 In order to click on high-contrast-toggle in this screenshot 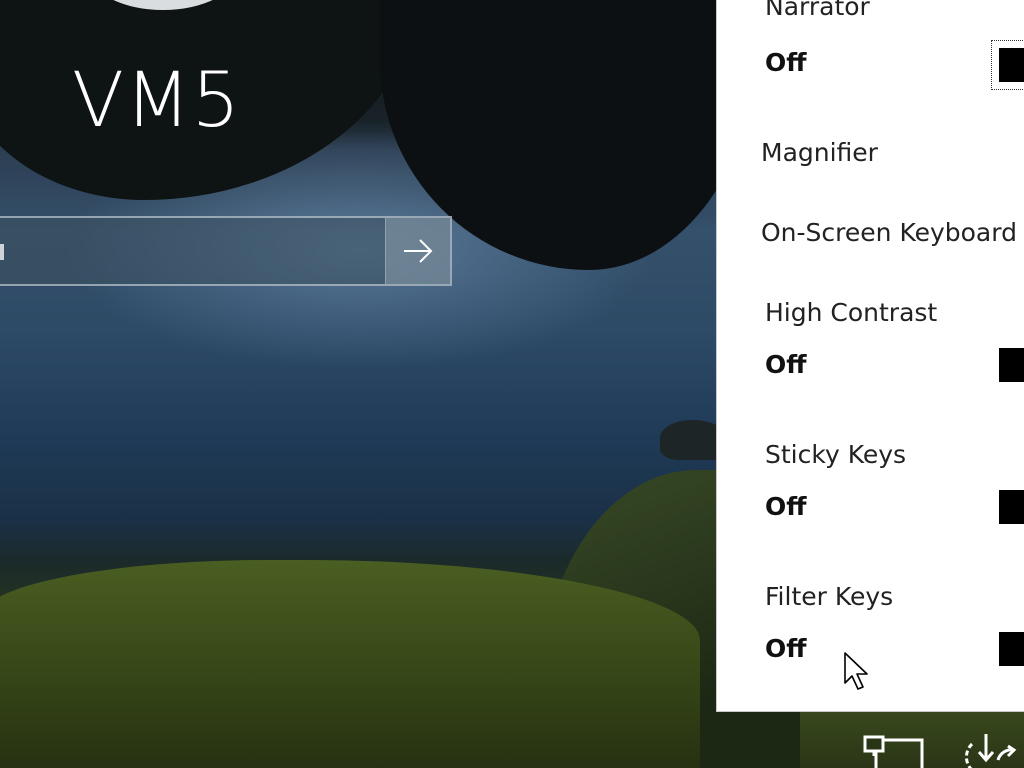, I will do `click(1011, 365)`.